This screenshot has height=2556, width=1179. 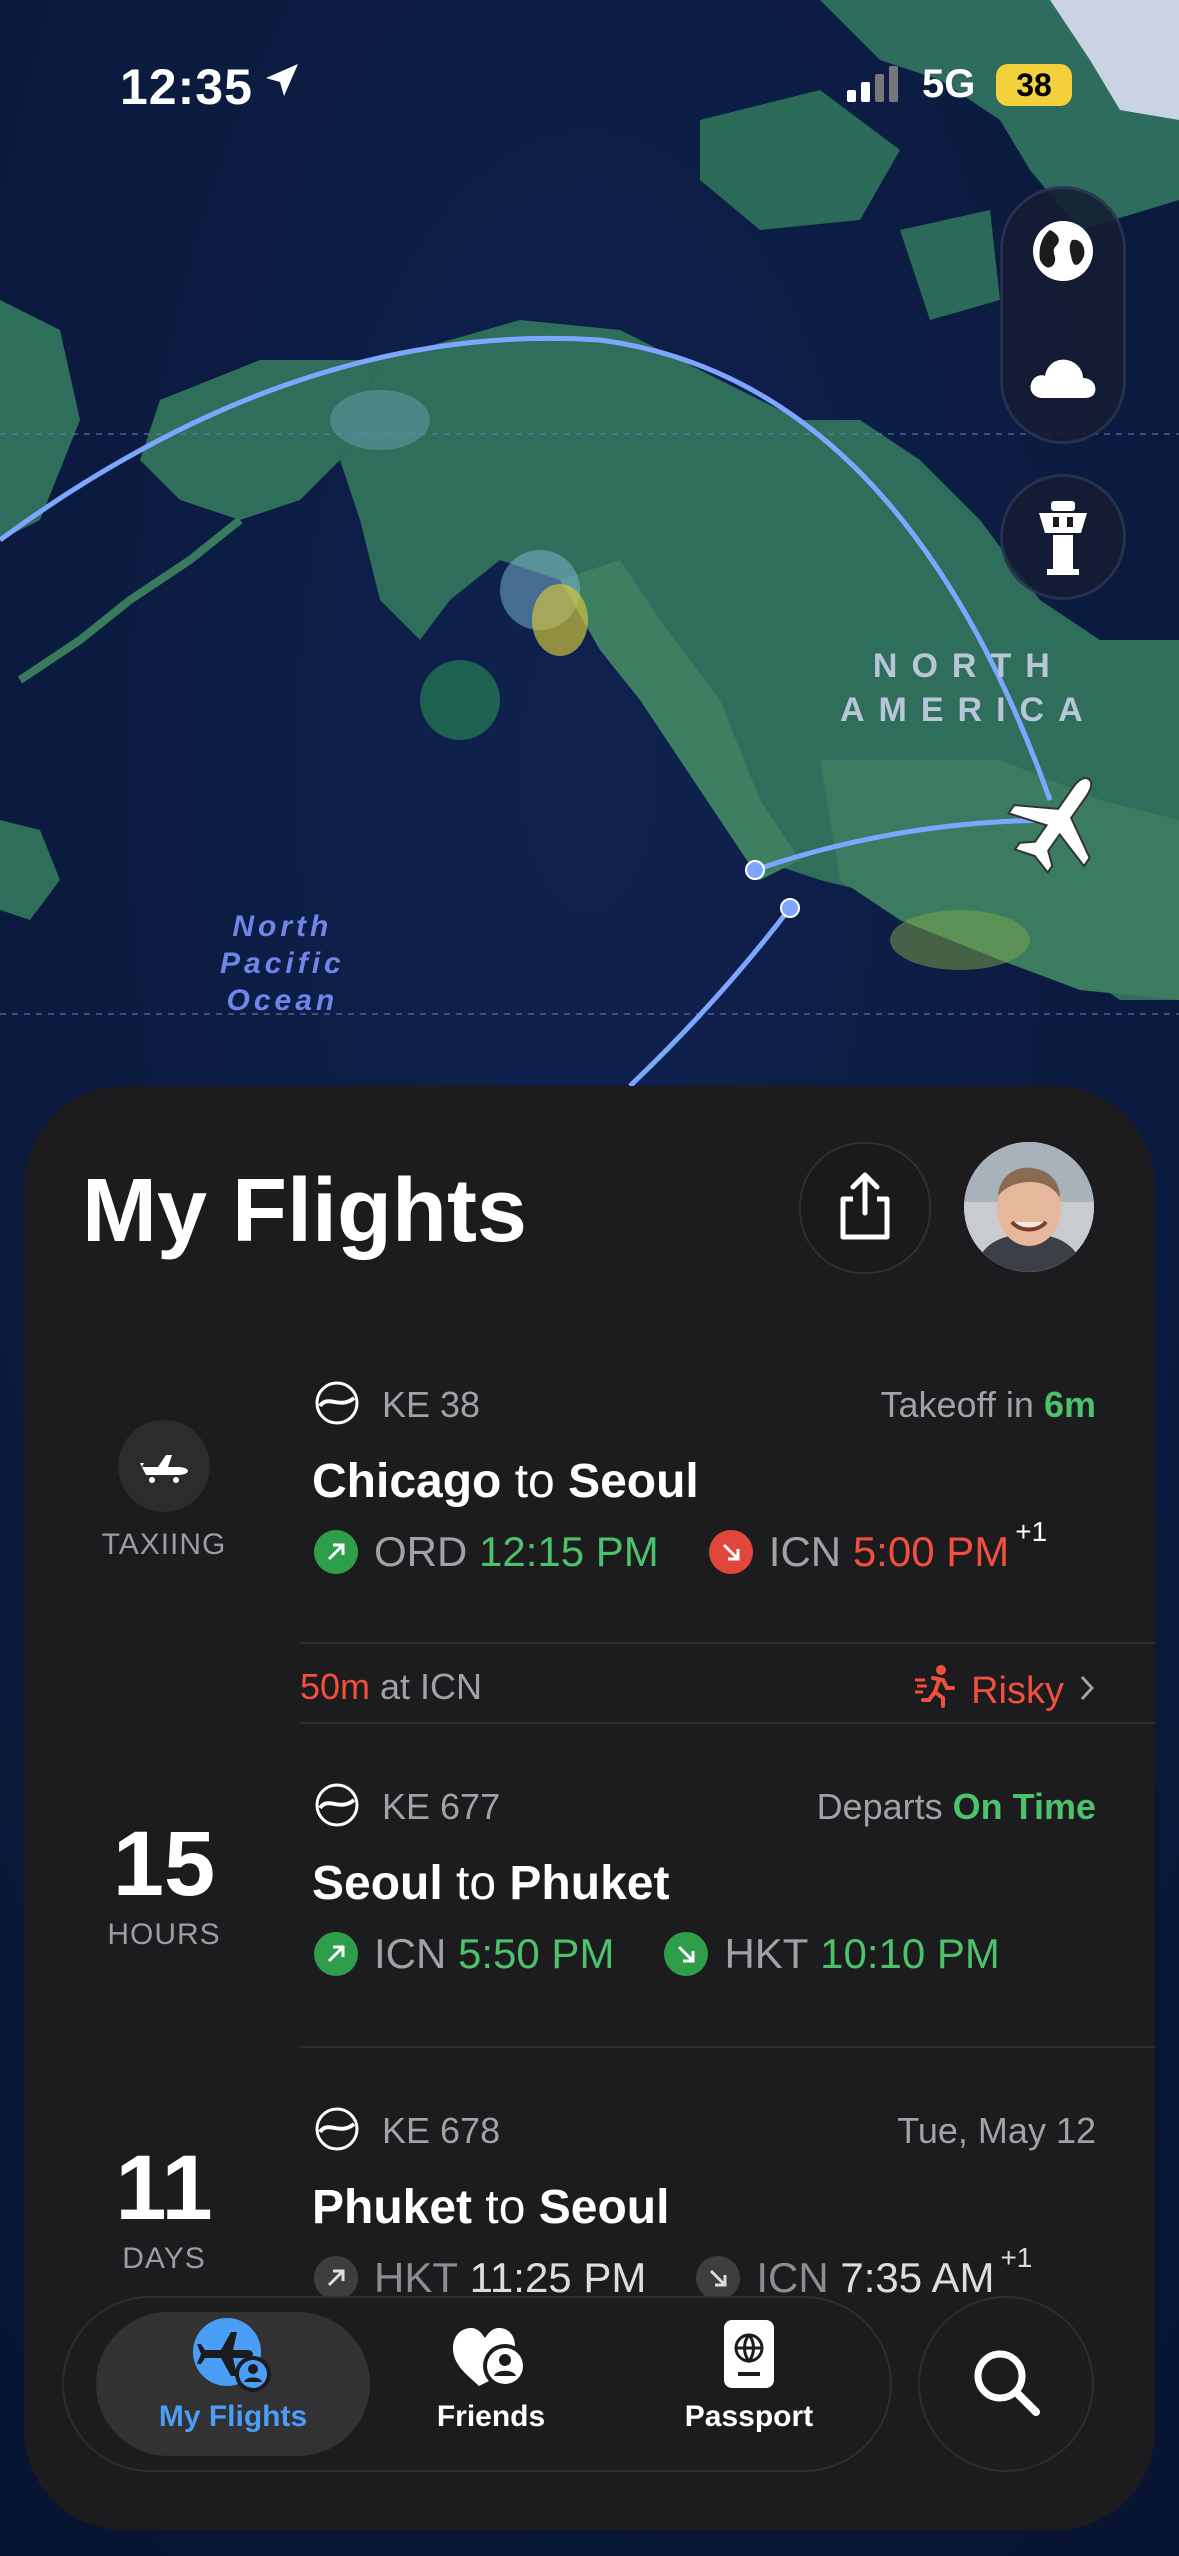 I want to click on continent-label: NORTH AMERICA, so click(x=968, y=688).